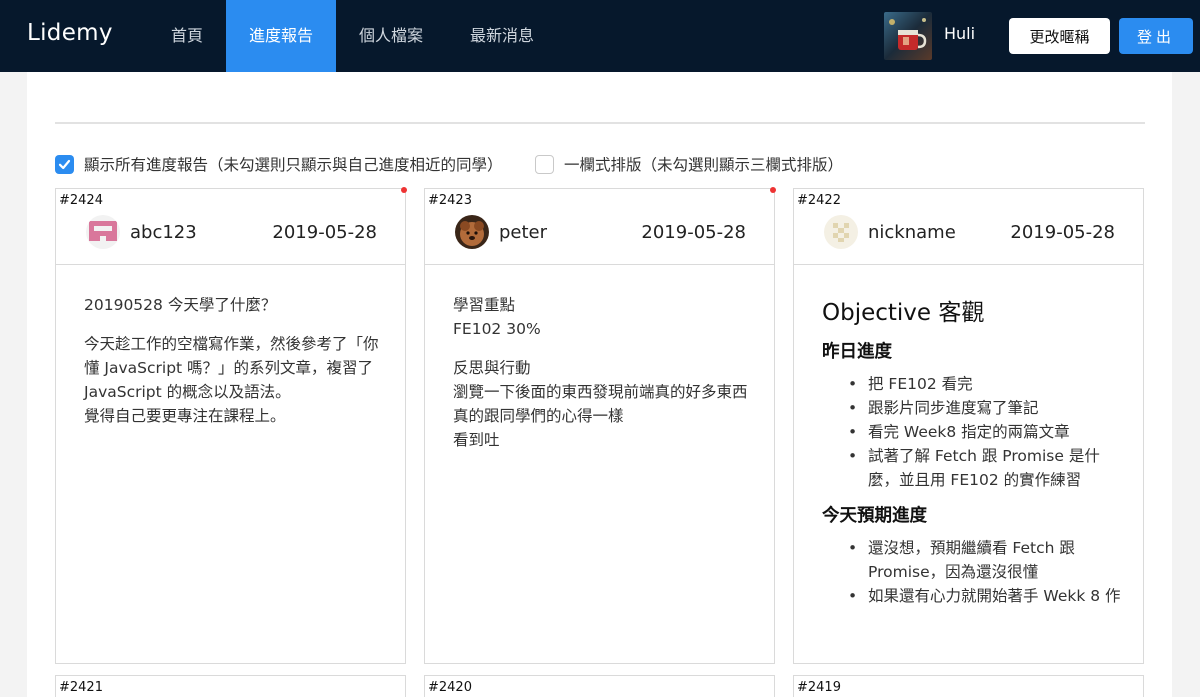 The height and width of the screenshot is (697, 1200). Describe the element at coordinates (293, 165) in the screenshot. I see `show-all-label: 顯示所有進度報告（未勾選則只顯示與自己進度相近的同學）` at that location.